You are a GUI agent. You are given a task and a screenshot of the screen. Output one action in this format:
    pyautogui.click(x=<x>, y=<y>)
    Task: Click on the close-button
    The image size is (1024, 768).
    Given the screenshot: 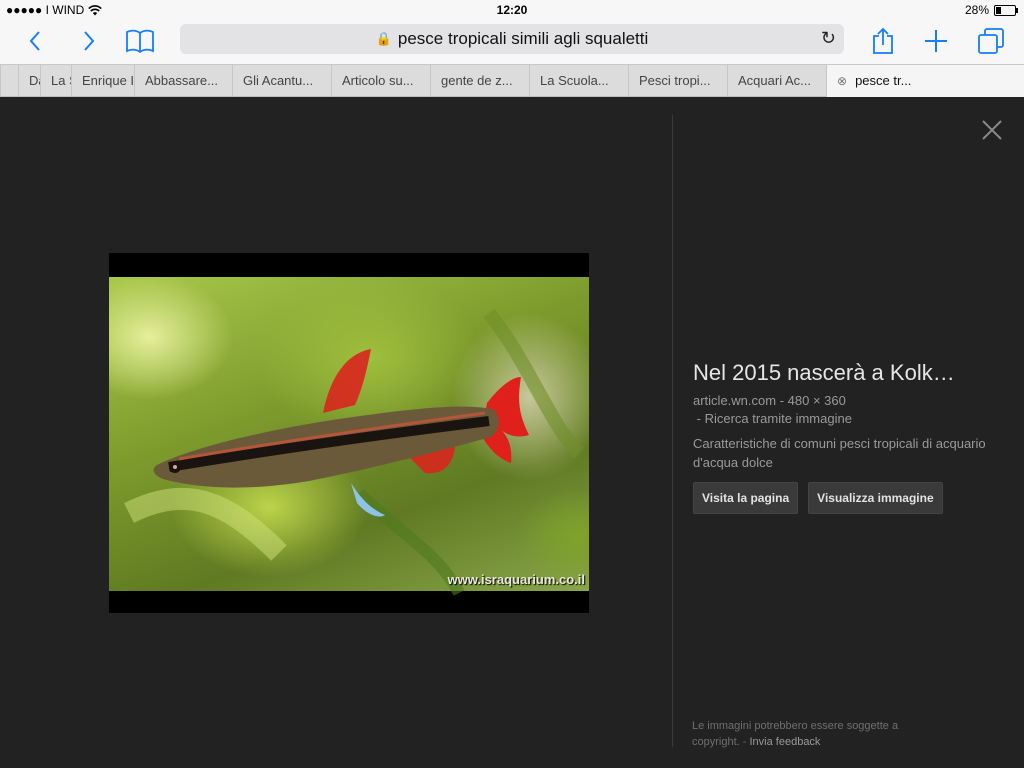 What is the action you would take?
    pyautogui.click(x=992, y=130)
    